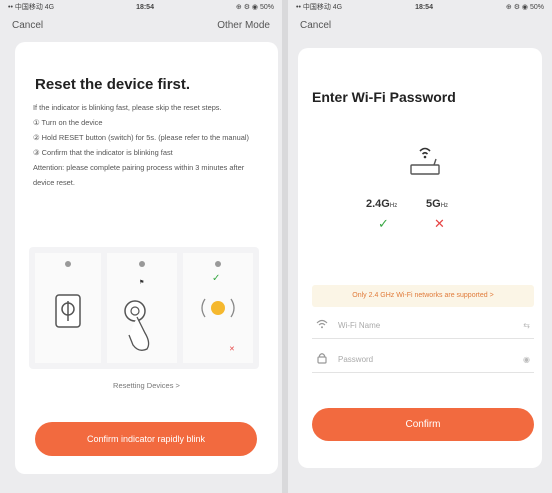 The height and width of the screenshot is (493, 552). Describe the element at coordinates (322, 325) in the screenshot. I see `wifi-icon` at that location.